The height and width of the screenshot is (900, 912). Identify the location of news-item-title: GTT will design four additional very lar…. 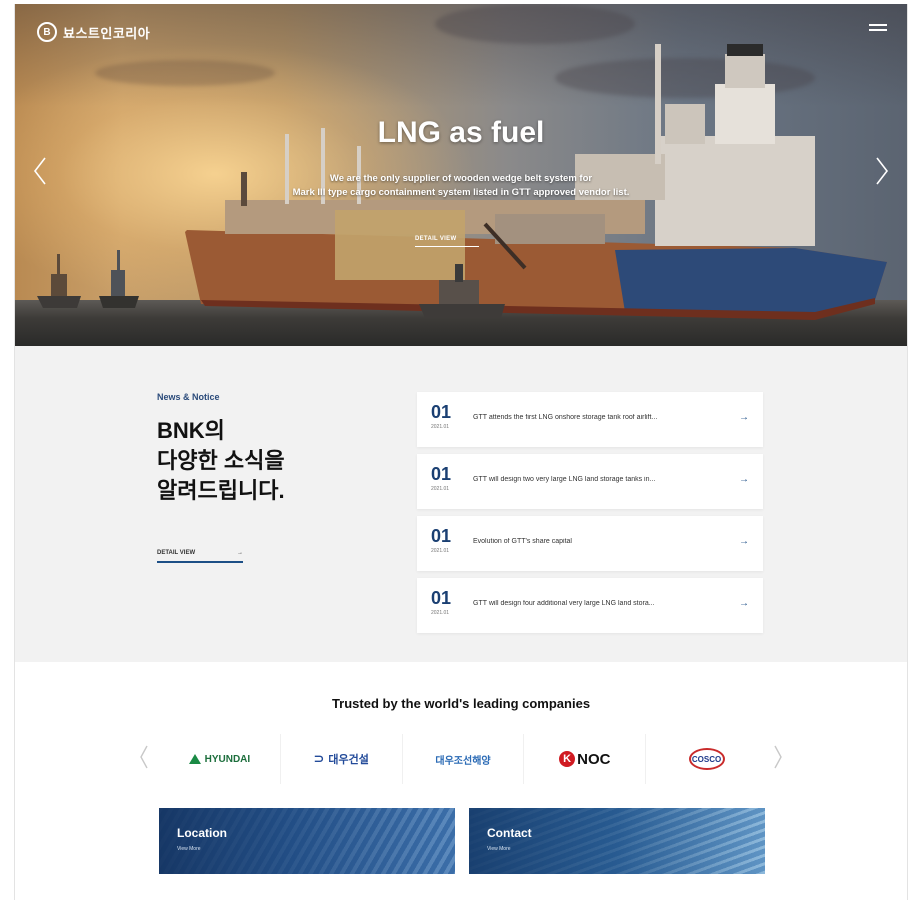
(564, 603).